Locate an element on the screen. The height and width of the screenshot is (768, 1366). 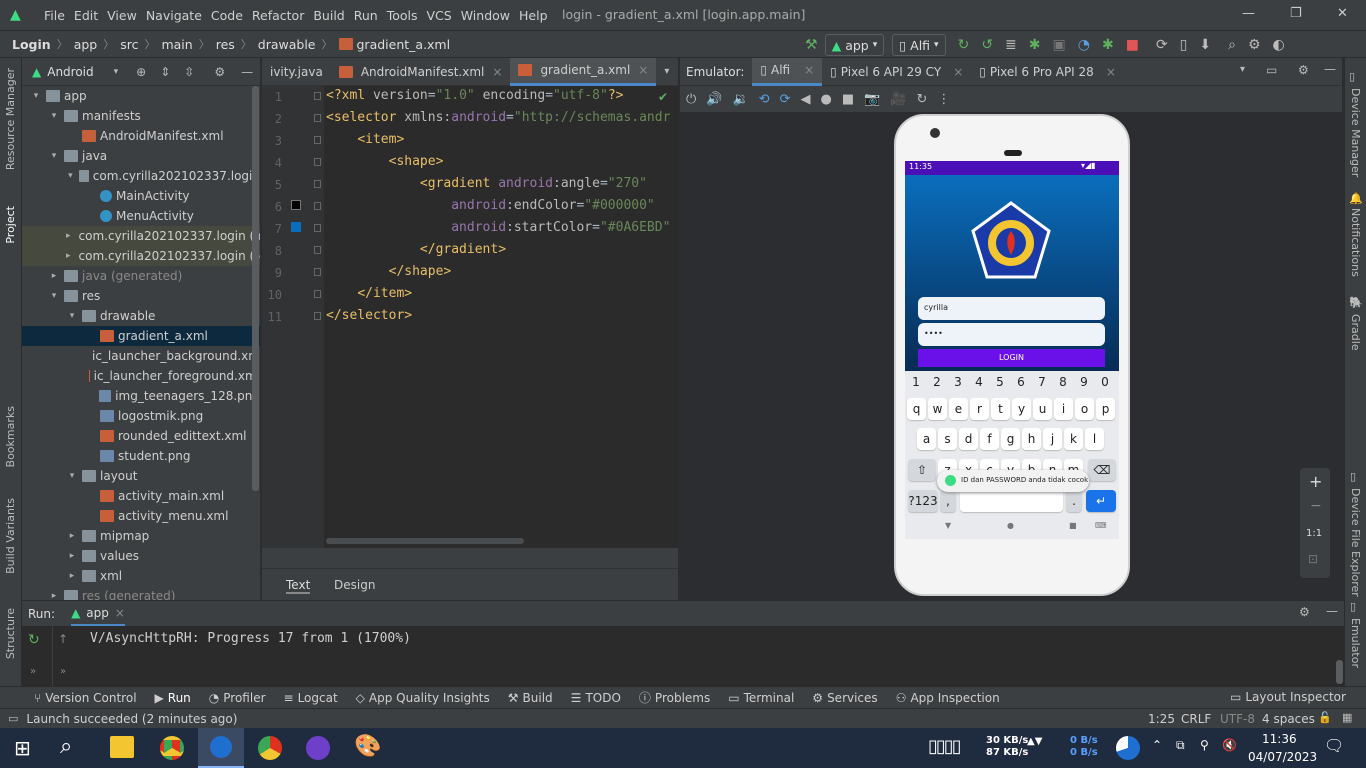
chevron-down-icon: ▾ is located at coordinates (1242, 69).